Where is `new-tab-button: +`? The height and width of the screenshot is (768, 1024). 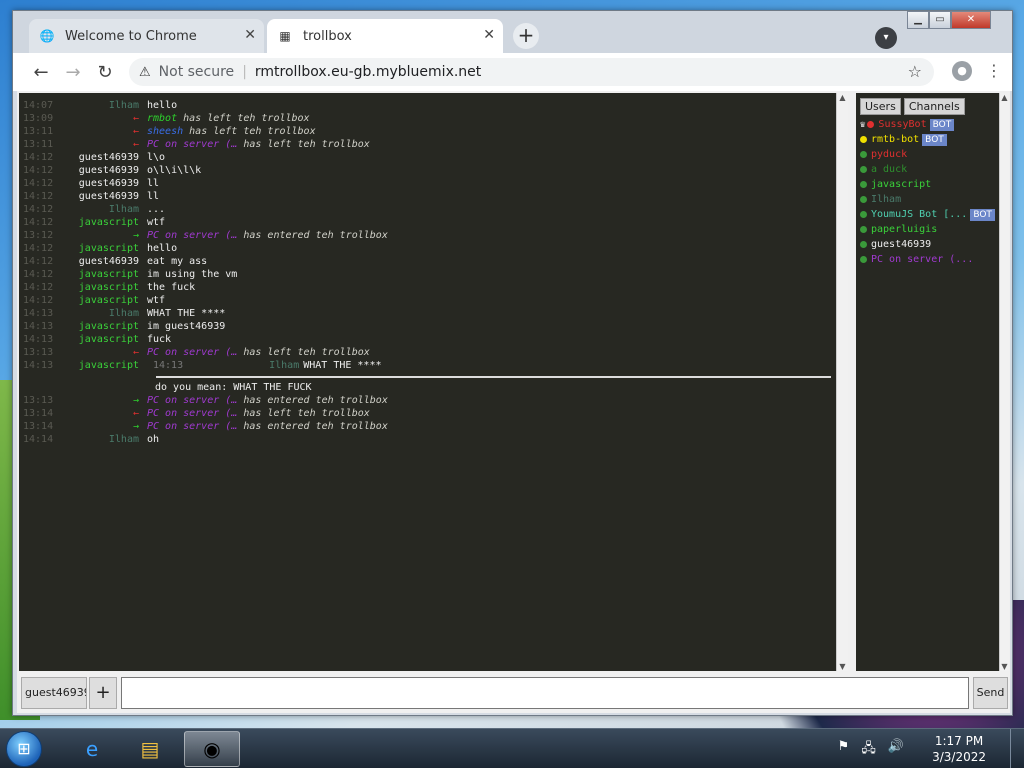
new-tab-button: + is located at coordinates (526, 36).